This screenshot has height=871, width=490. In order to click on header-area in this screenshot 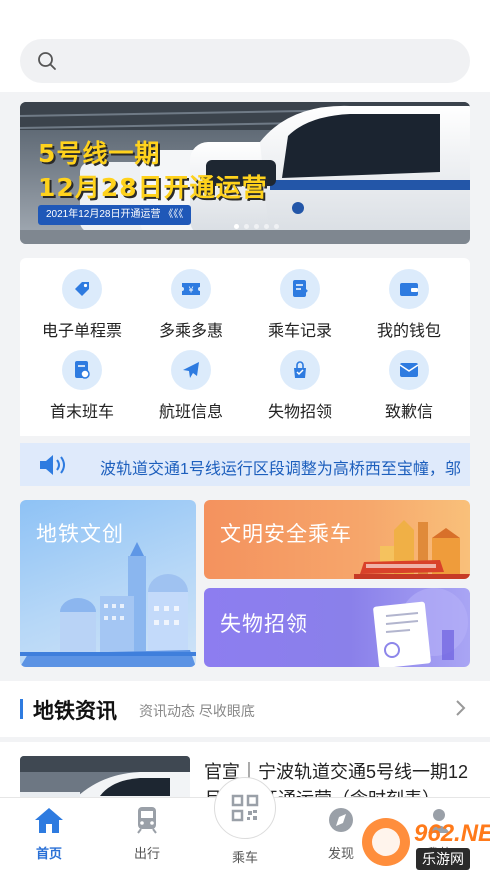, I will do `click(245, 46)`.